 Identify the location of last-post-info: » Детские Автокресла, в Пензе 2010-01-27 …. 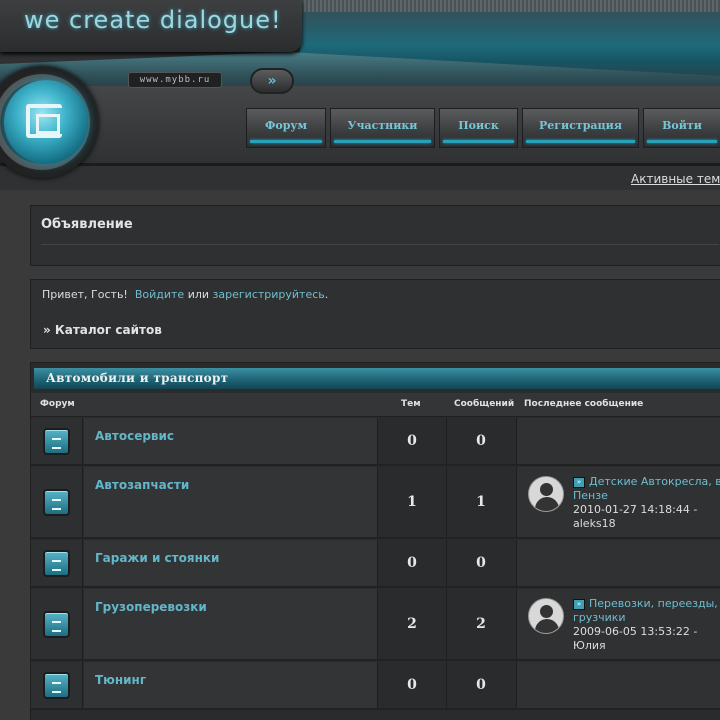
(646, 503).